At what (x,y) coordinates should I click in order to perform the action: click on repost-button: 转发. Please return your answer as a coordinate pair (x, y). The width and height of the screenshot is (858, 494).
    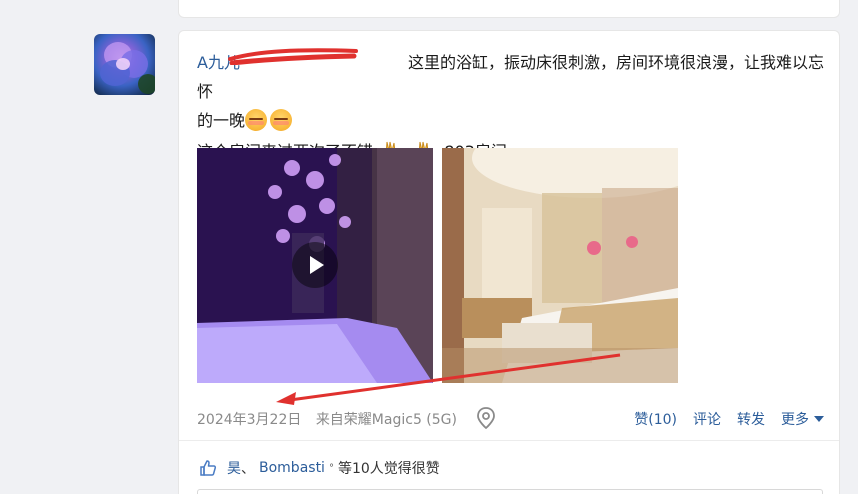
    Looking at the image, I should click on (751, 419).